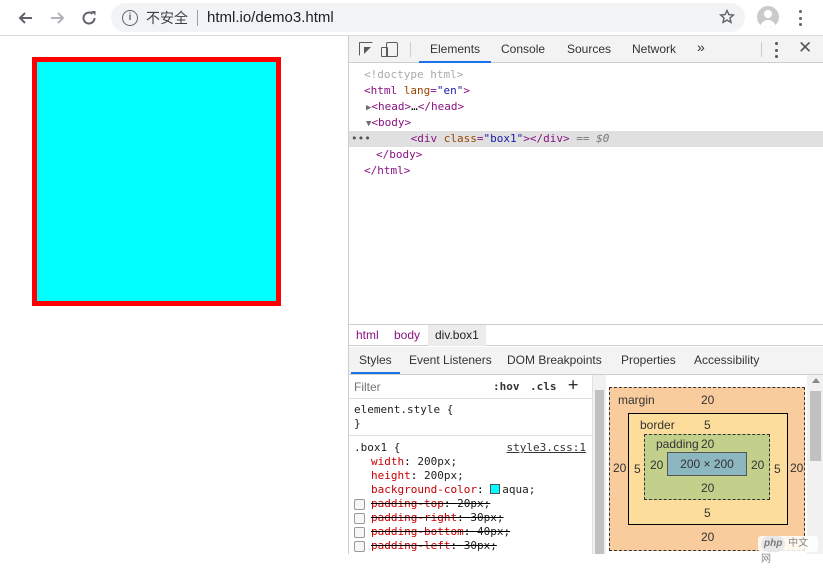  I want to click on reload-icon, so click(89, 18).